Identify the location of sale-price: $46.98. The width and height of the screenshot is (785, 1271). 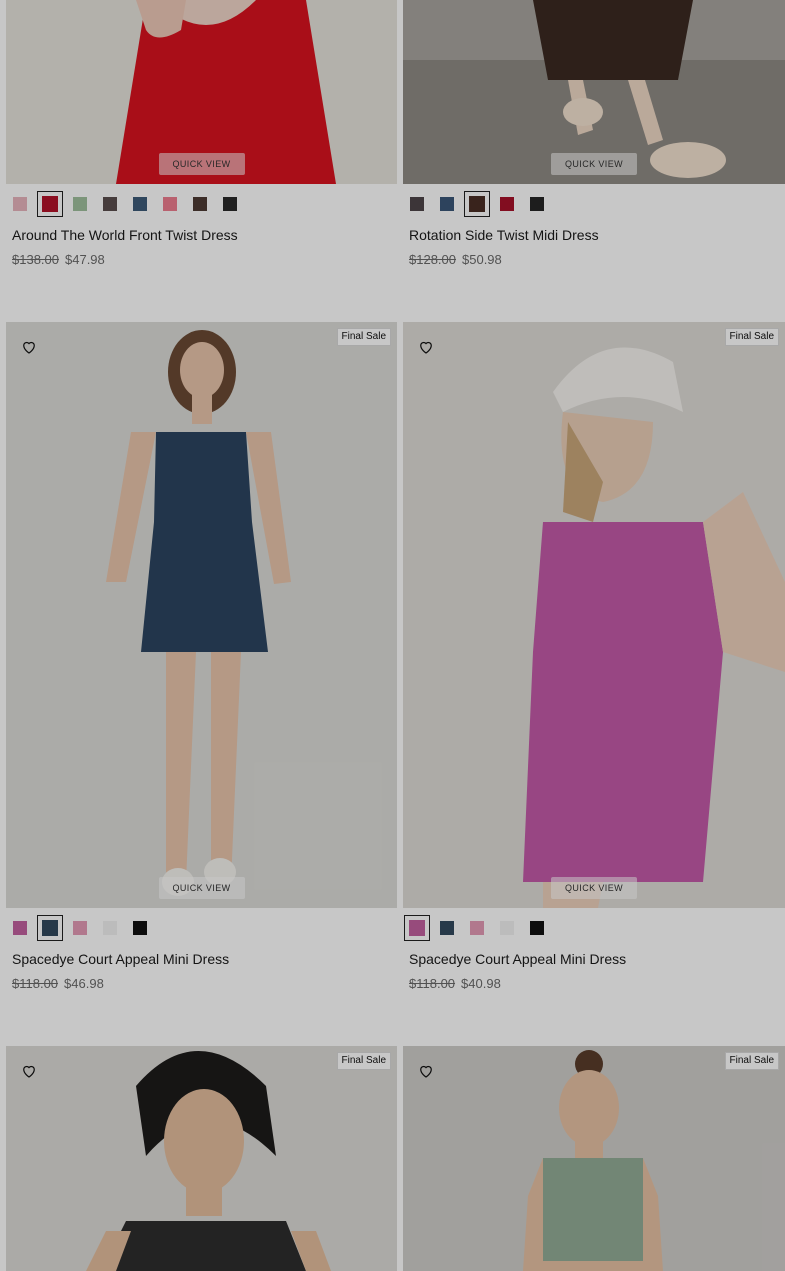
(84, 983).